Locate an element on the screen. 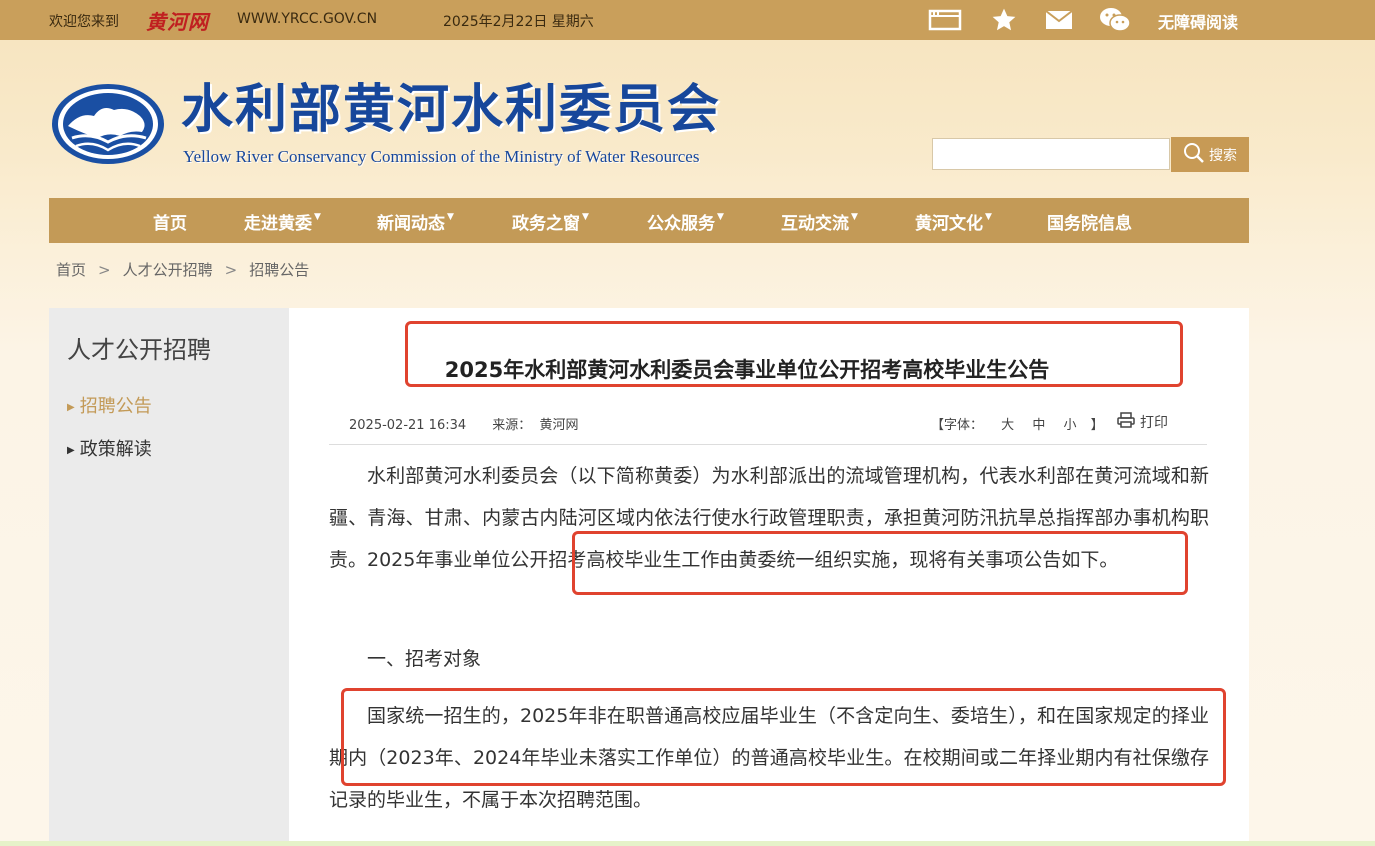 The image size is (1375, 846). accessibility-link: 无障碍阅读 is located at coordinates (1198, 21).